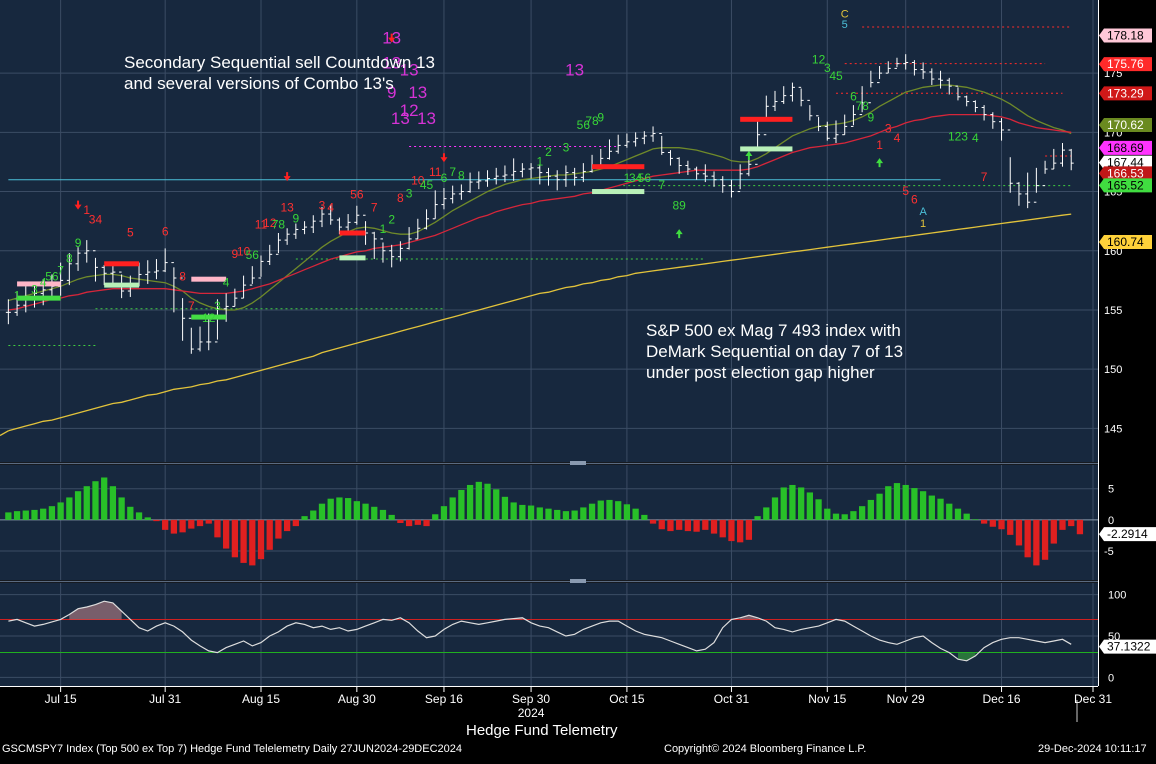 Image resolution: width=1156 pixels, height=764 pixels. What do you see at coordinates (1125, 93) in the screenshot?
I see `price-tag-value: 173.29` at bounding box center [1125, 93].